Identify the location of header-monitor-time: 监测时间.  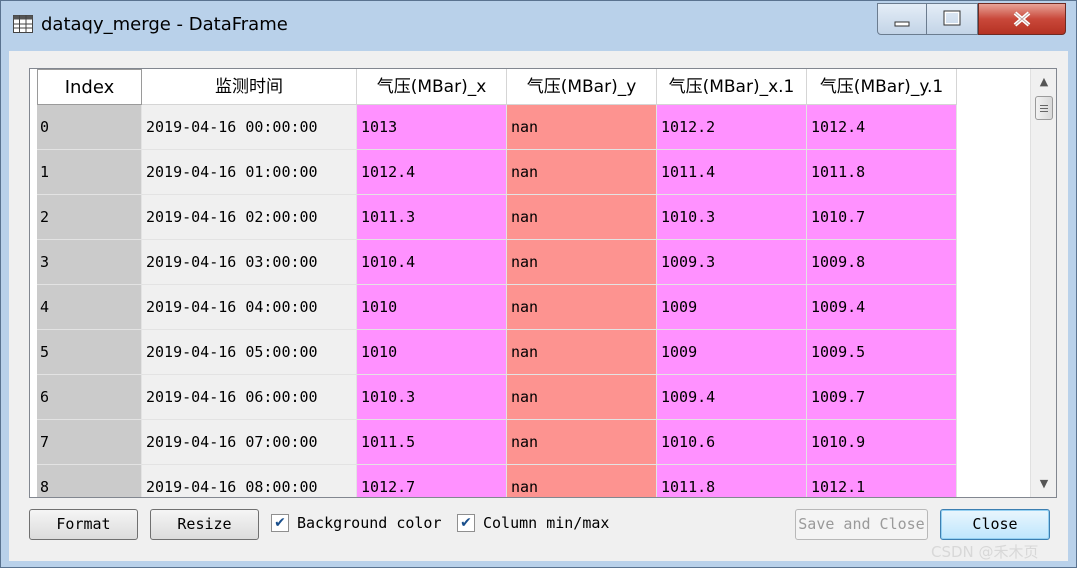
(249, 87).